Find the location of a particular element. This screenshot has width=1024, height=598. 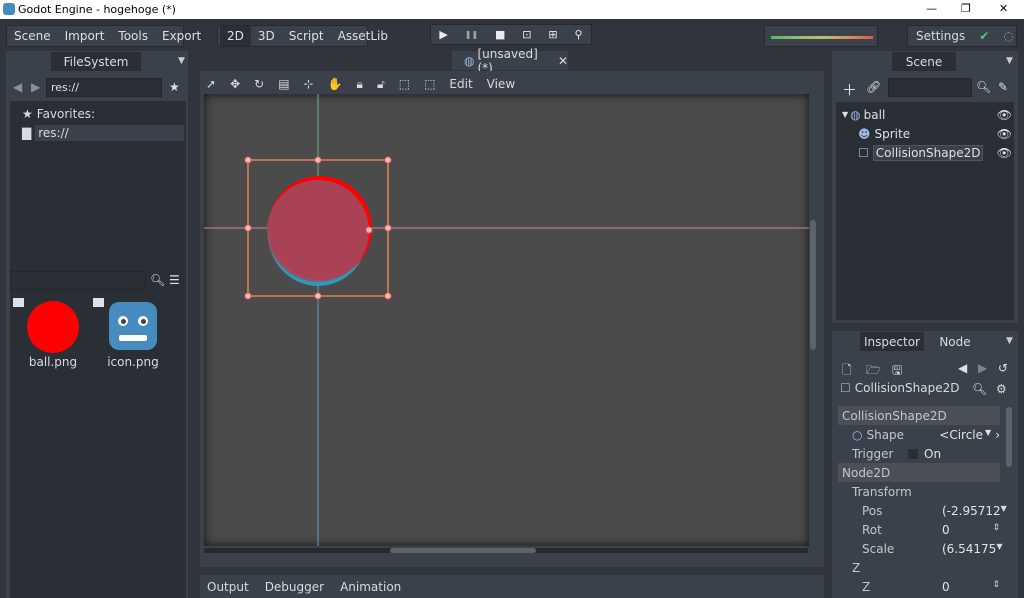

rotate-tool-icon: ↻ is located at coordinates (259, 84).